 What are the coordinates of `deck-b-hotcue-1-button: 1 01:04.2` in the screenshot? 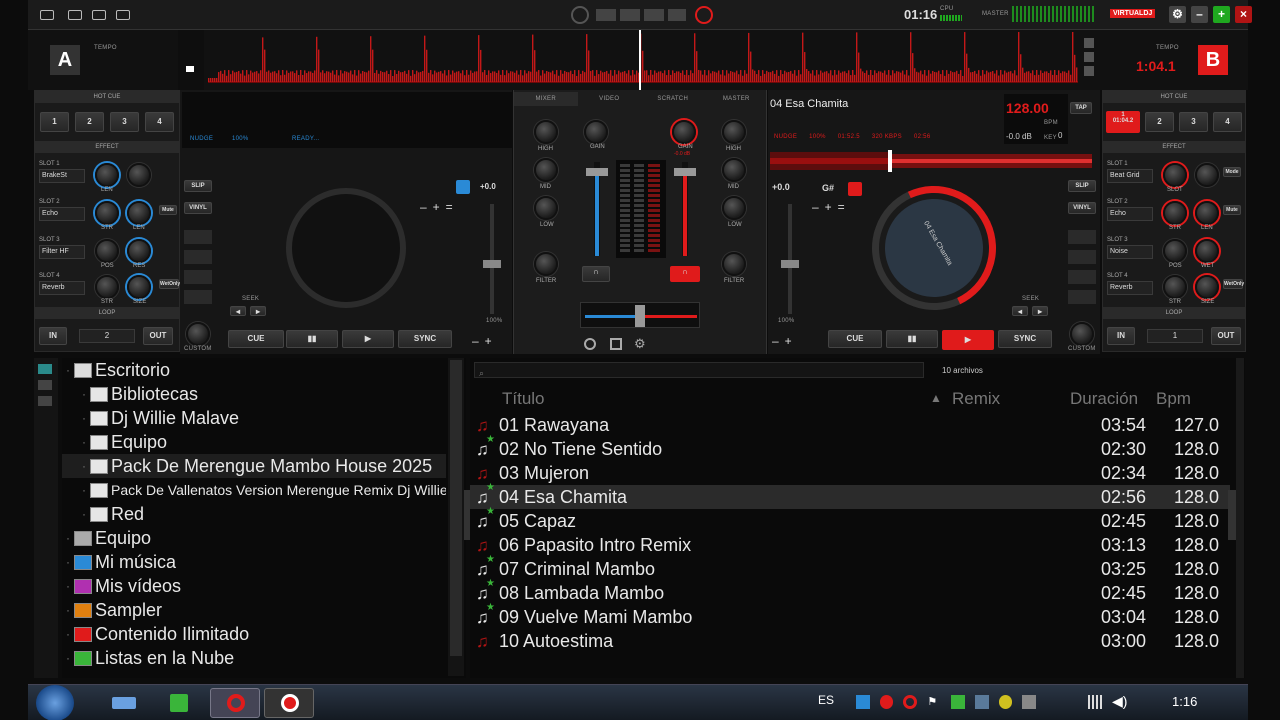 It's located at (1123, 122).